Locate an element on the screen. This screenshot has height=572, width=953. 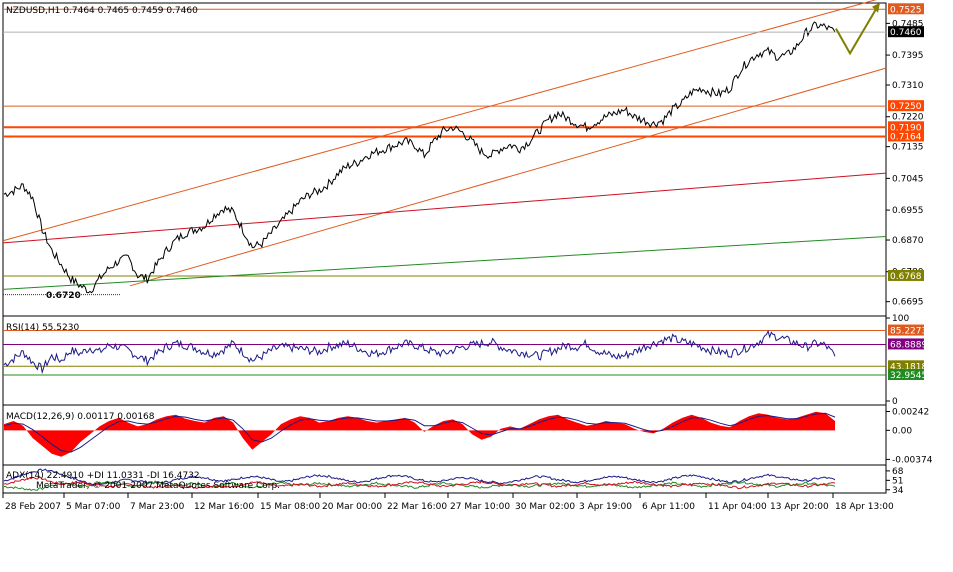
rsi-level-badge: 68.8889 is located at coordinates (907, 344).